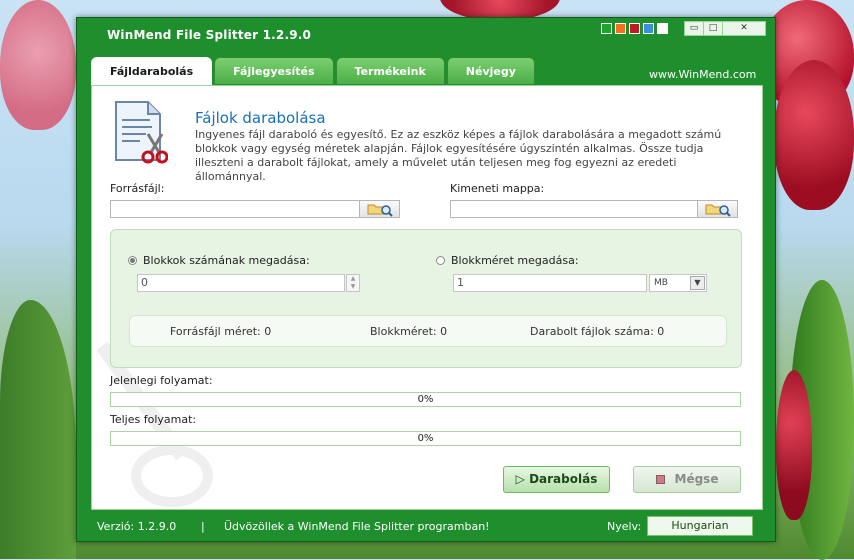 The image size is (854, 560). I want to click on block-size-label: Blokkméret megadása:, so click(515, 260).